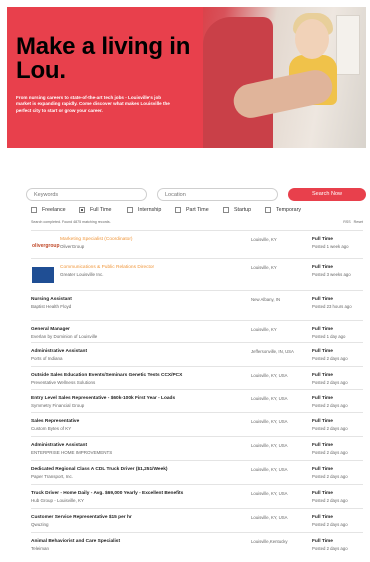 This screenshot has height=562, width=370. What do you see at coordinates (284, 77) in the screenshot?
I see `hero-photo` at bounding box center [284, 77].